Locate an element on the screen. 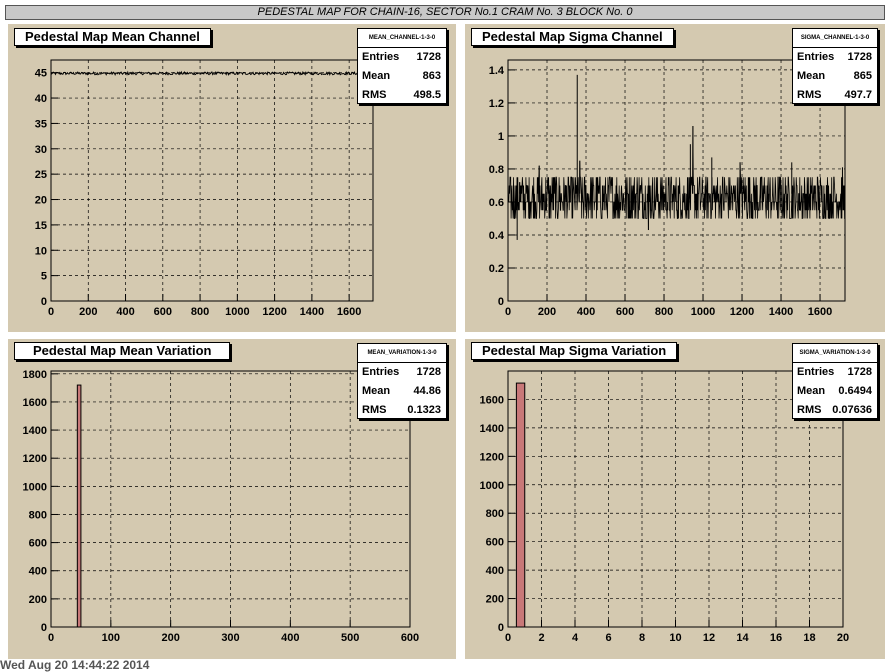 The width and height of the screenshot is (896, 672). y-tick-label: 10 is located at coordinates (41, 251).